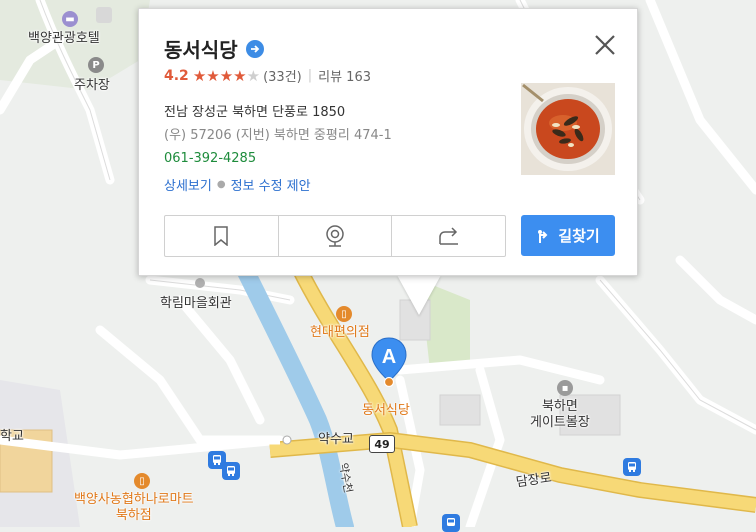 The height and width of the screenshot is (532, 756). What do you see at coordinates (188, 184) in the screenshot?
I see `detail-link: 상세보기` at bounding box center [188, 184].